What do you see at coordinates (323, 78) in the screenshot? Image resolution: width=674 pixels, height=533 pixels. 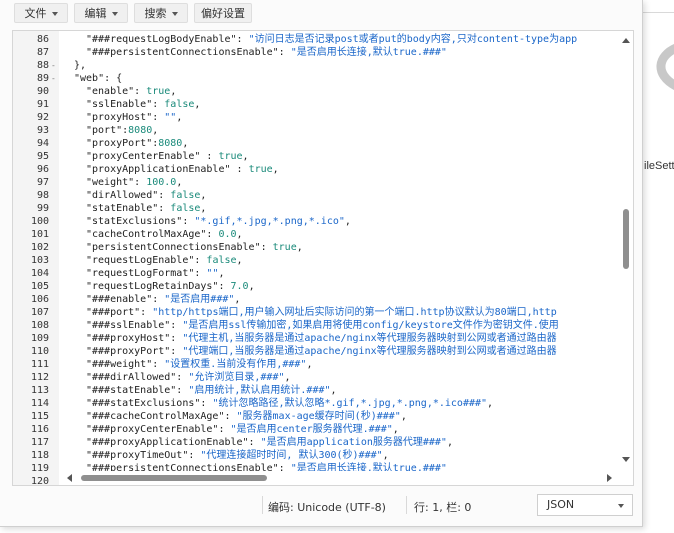 I see `code-line: 89- "web": {` at bounding box center [323, 78].